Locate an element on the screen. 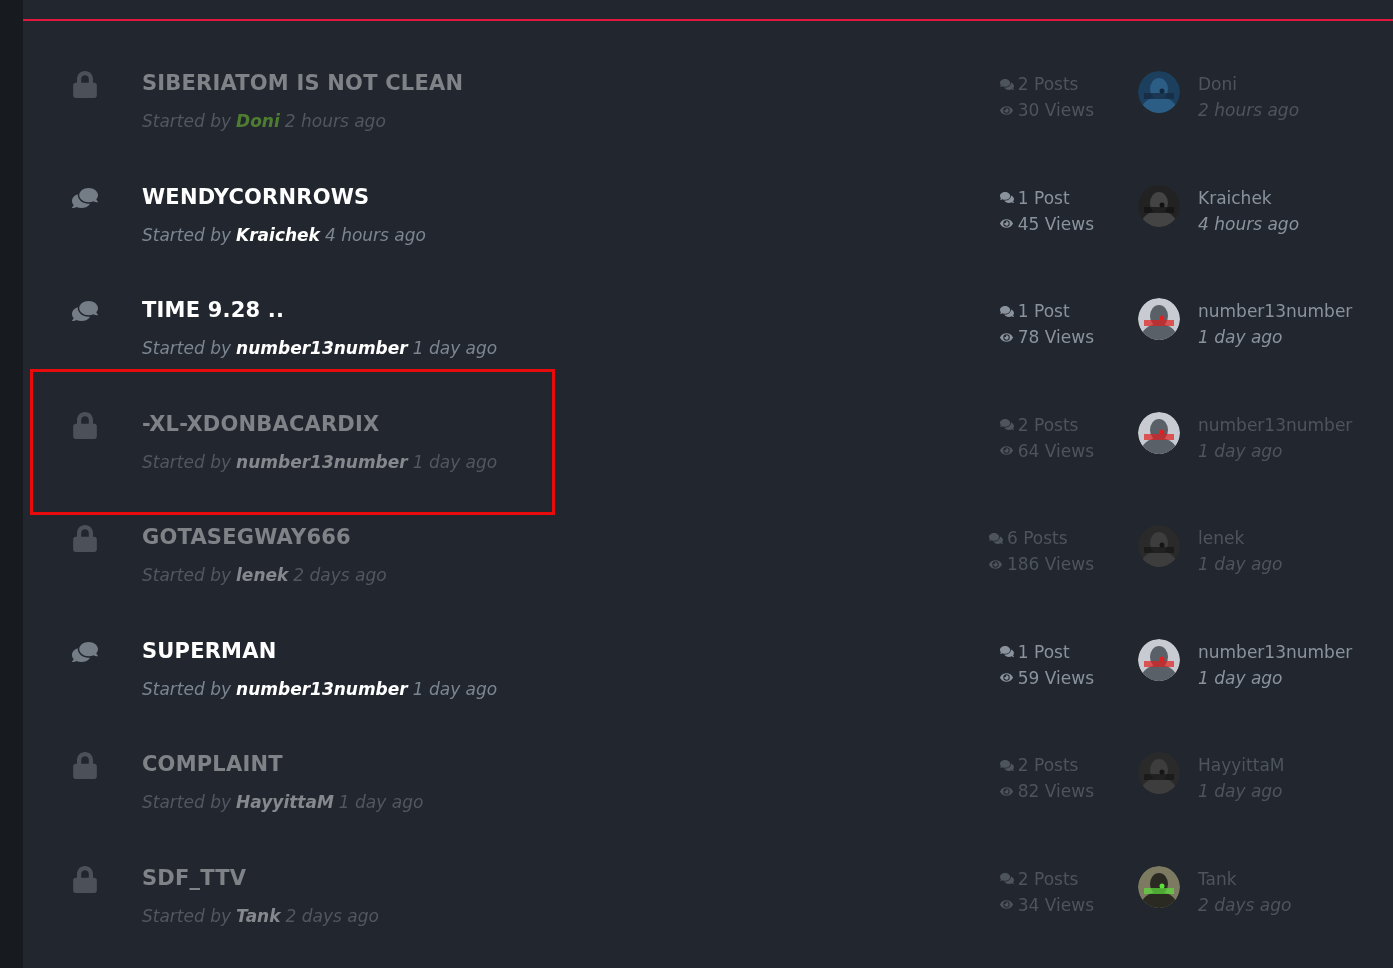 The height and width of the screenshot is (968, 1393). author-name: Doni is located at coordinates (258, 121).